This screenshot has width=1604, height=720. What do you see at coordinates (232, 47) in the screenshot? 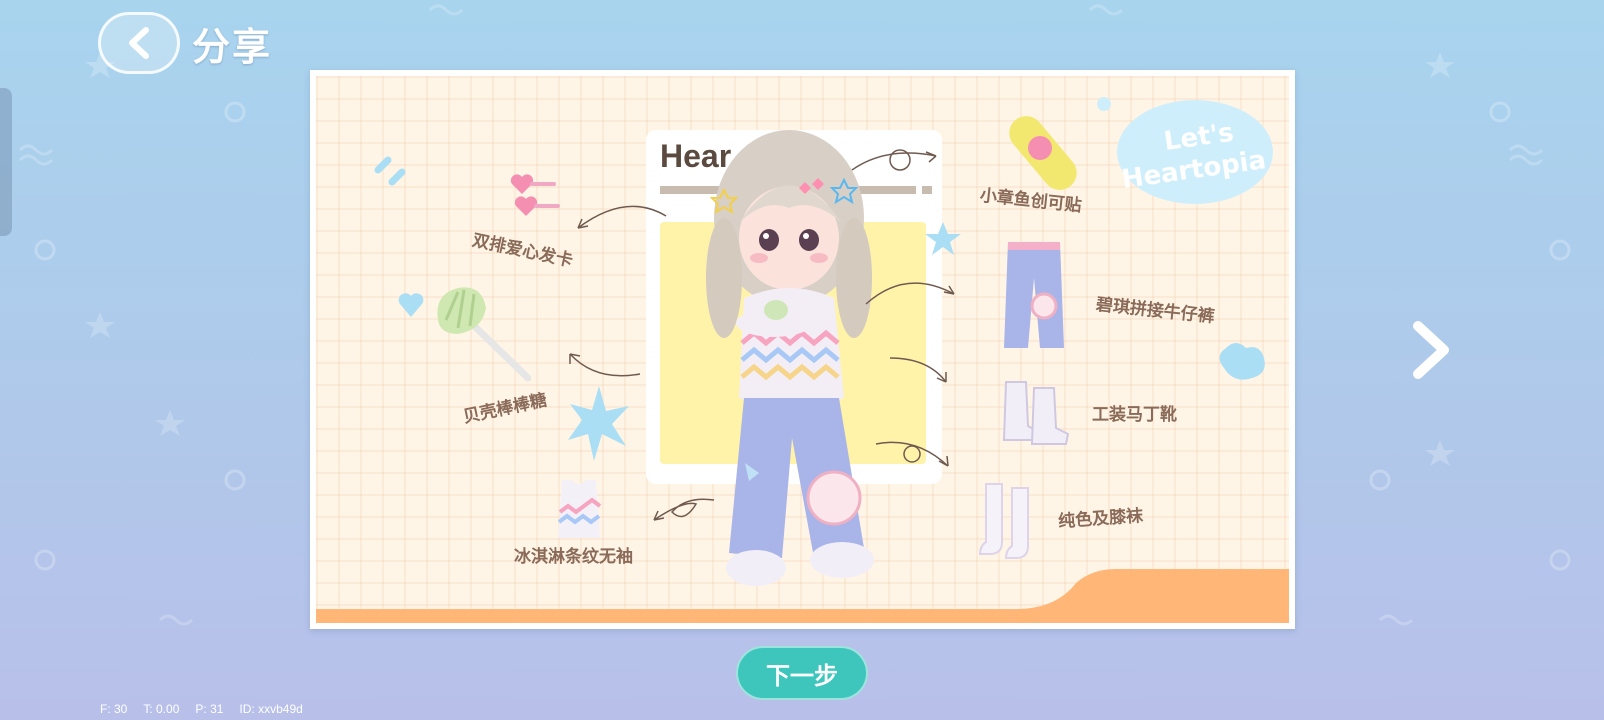
I see `page-title: 分享` at bounding box center [232, 47].